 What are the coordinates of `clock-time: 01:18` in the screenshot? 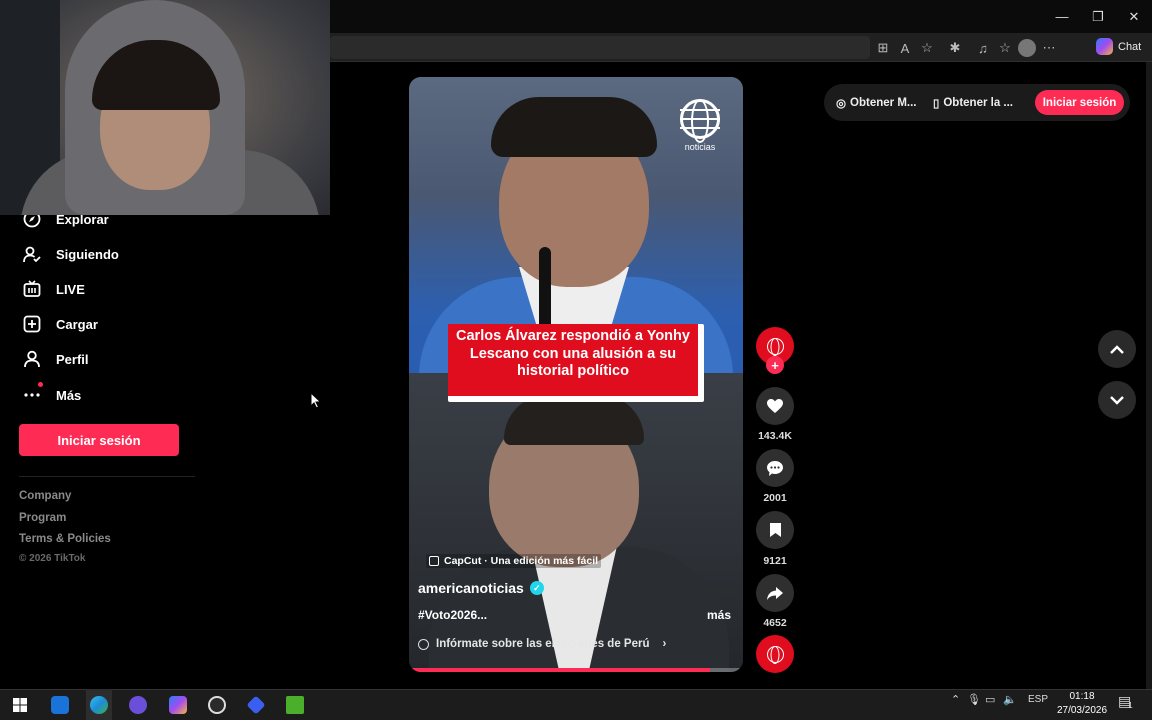 It's located at (1082, 696).